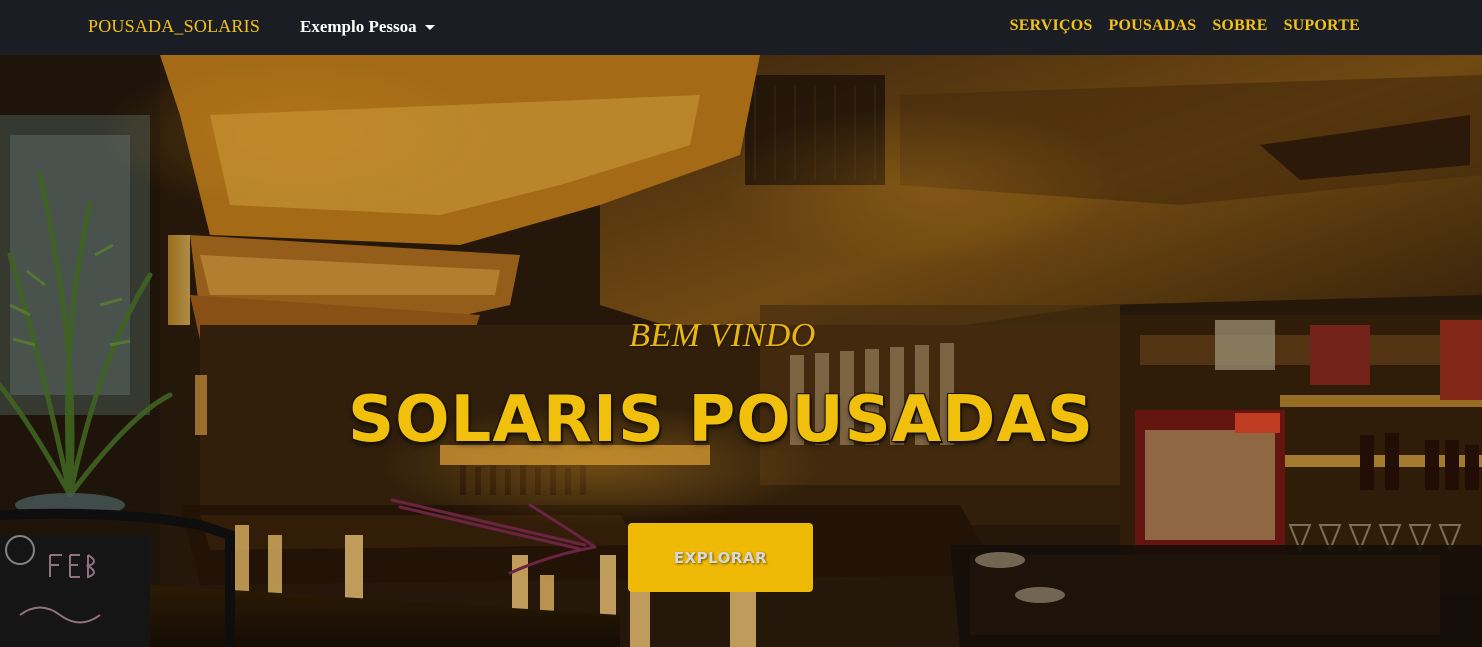 The height and width of the screenshot is (647, 1482). What do you see at coordinates (1152, 26) in the screenshot?
I see `nav-link-pousadas: POUSADAS` at bounding box center [1152, 26].